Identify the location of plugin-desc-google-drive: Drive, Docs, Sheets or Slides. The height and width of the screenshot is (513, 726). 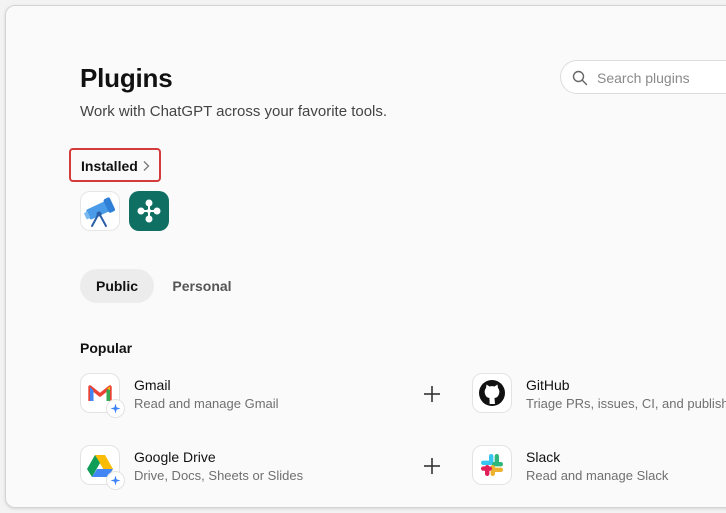
(219, 475).